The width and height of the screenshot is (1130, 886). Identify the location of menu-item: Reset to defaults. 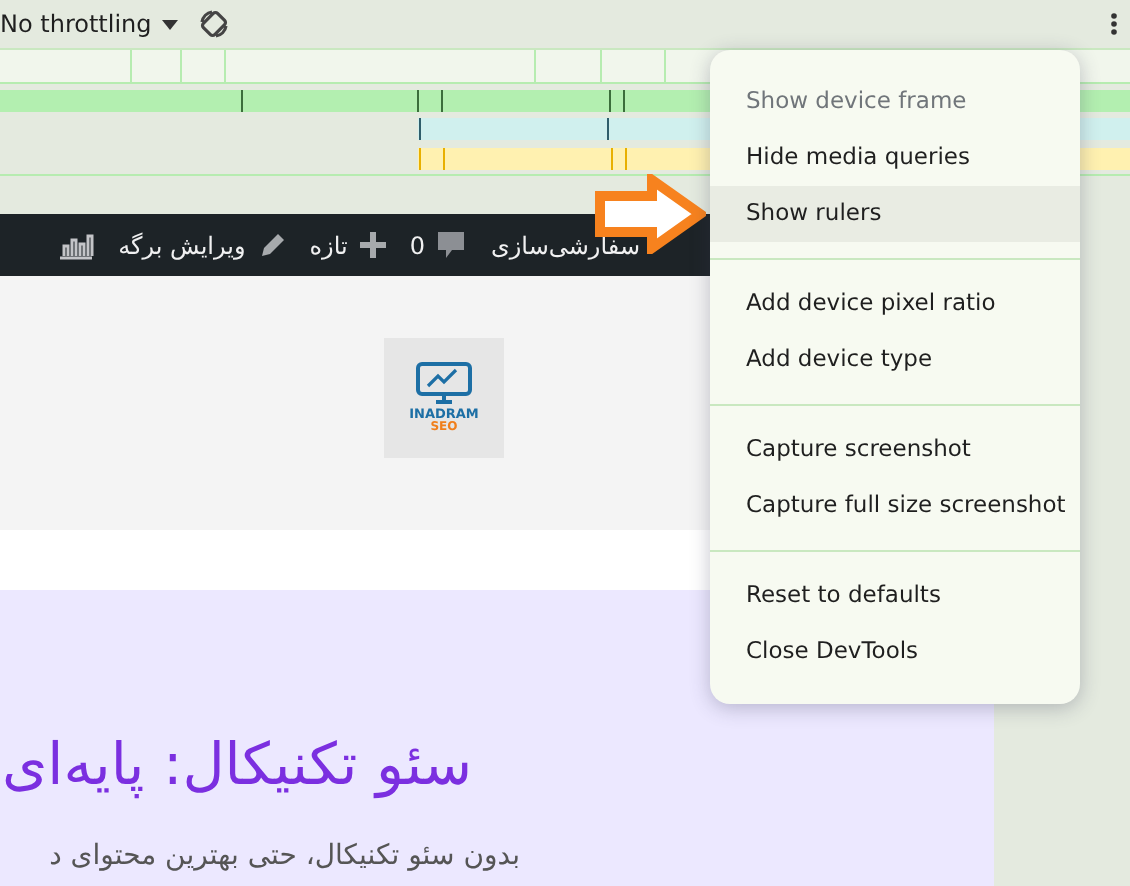
(895, 596).